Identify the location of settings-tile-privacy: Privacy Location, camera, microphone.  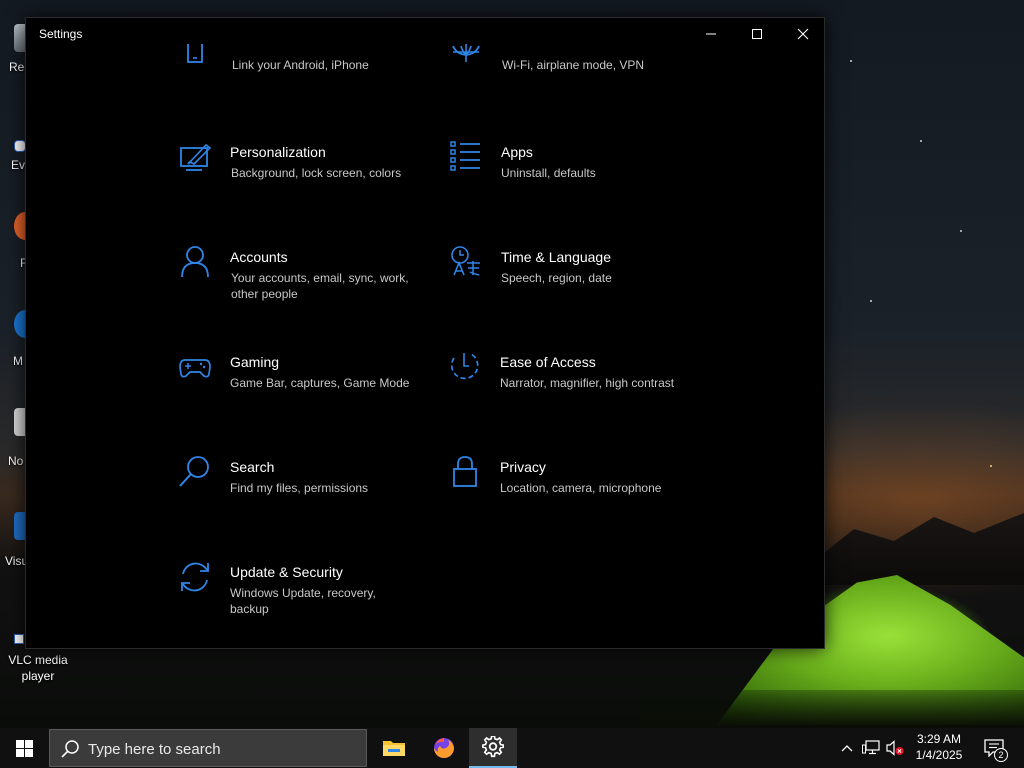
(574, 495).